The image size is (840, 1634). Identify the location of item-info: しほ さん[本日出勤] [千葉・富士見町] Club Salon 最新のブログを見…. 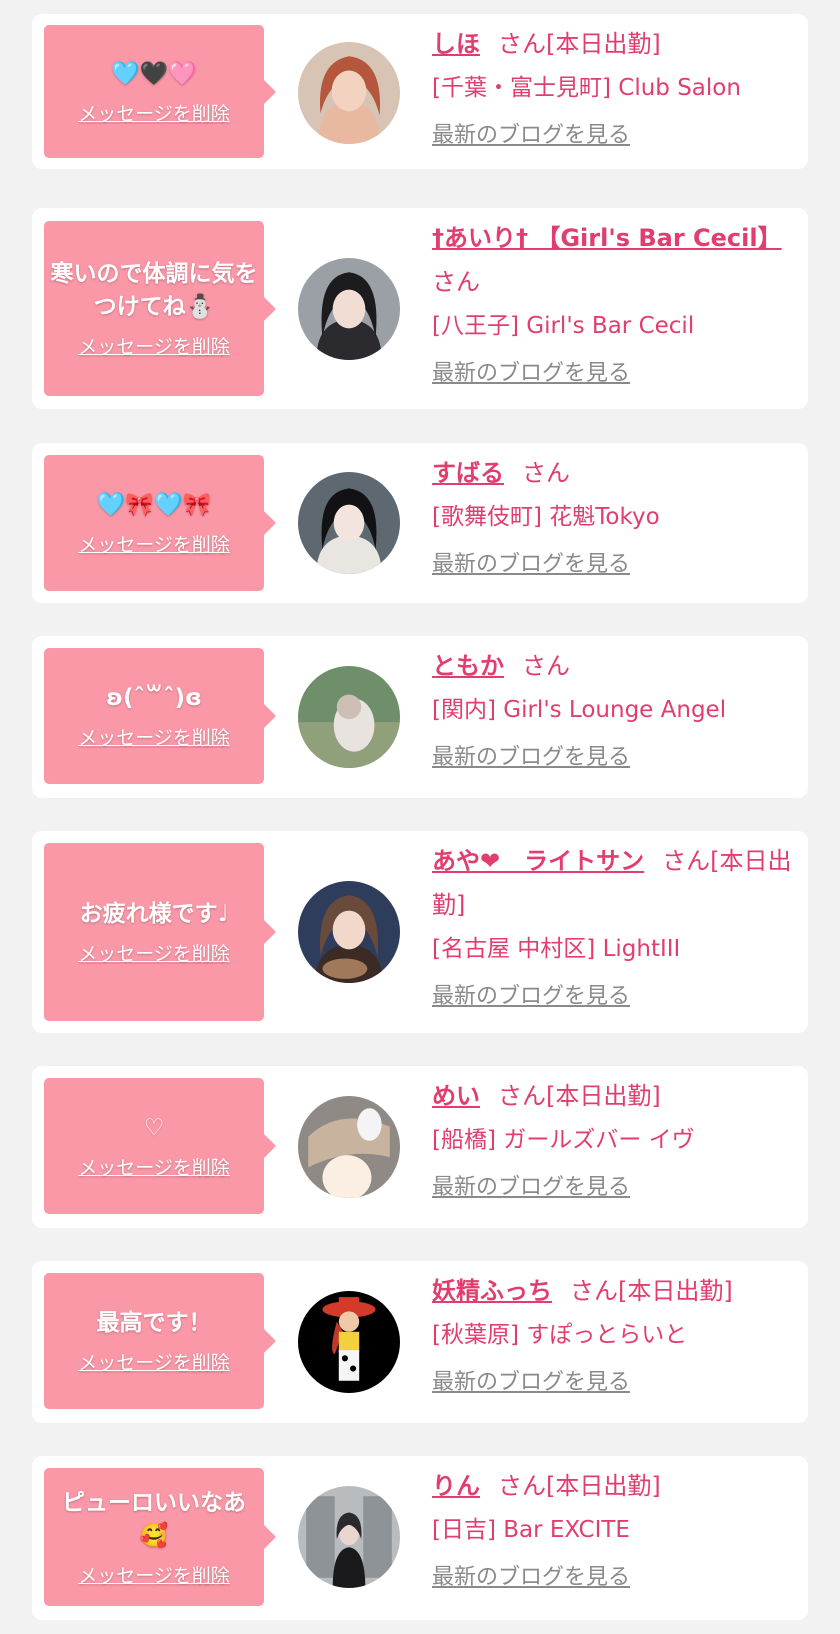
(612, 89).